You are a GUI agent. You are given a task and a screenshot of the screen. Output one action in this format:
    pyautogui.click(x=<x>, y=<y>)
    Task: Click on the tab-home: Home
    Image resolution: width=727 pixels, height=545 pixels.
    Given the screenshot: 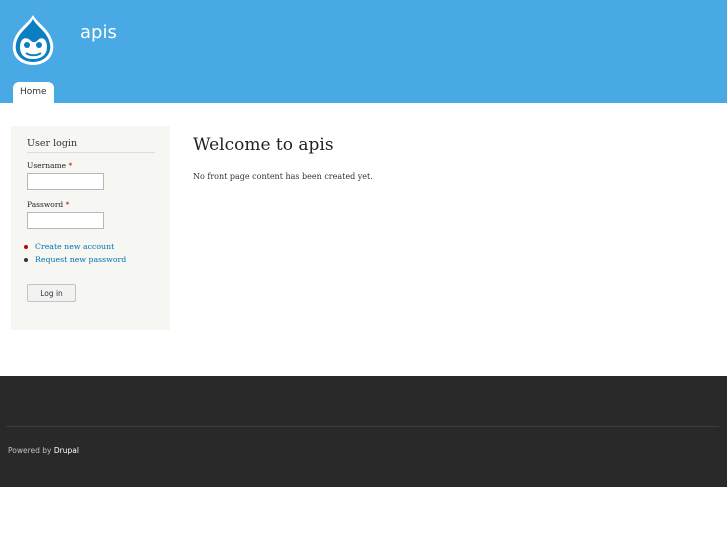 What is the action you would take?
    pyautogui.click(x=33, y=92)
    